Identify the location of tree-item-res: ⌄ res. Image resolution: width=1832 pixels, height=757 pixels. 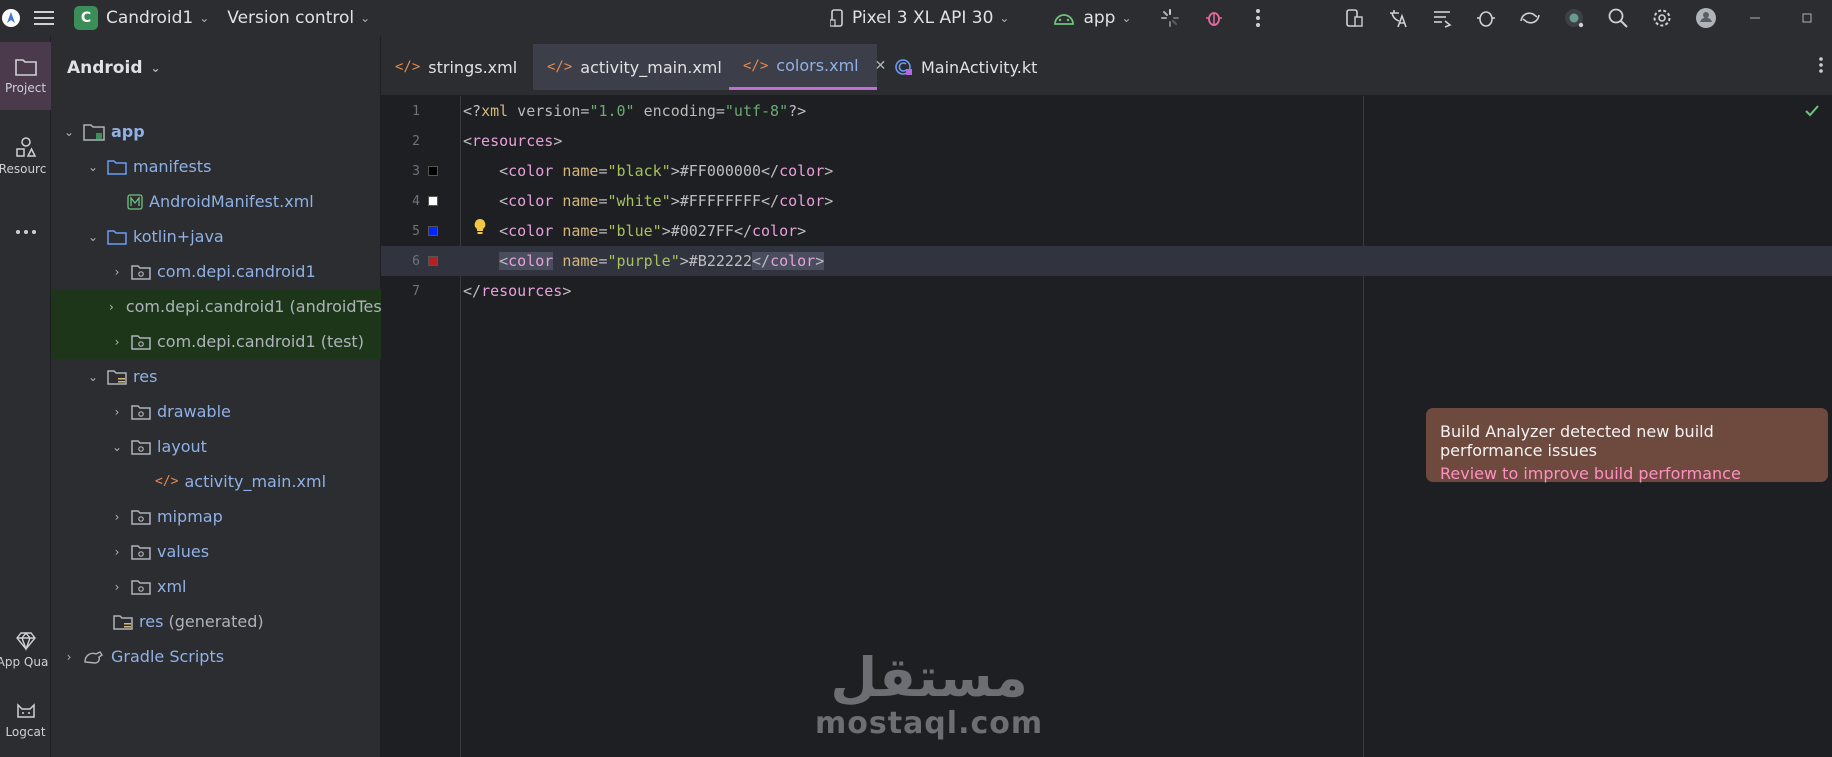
(216, 376).